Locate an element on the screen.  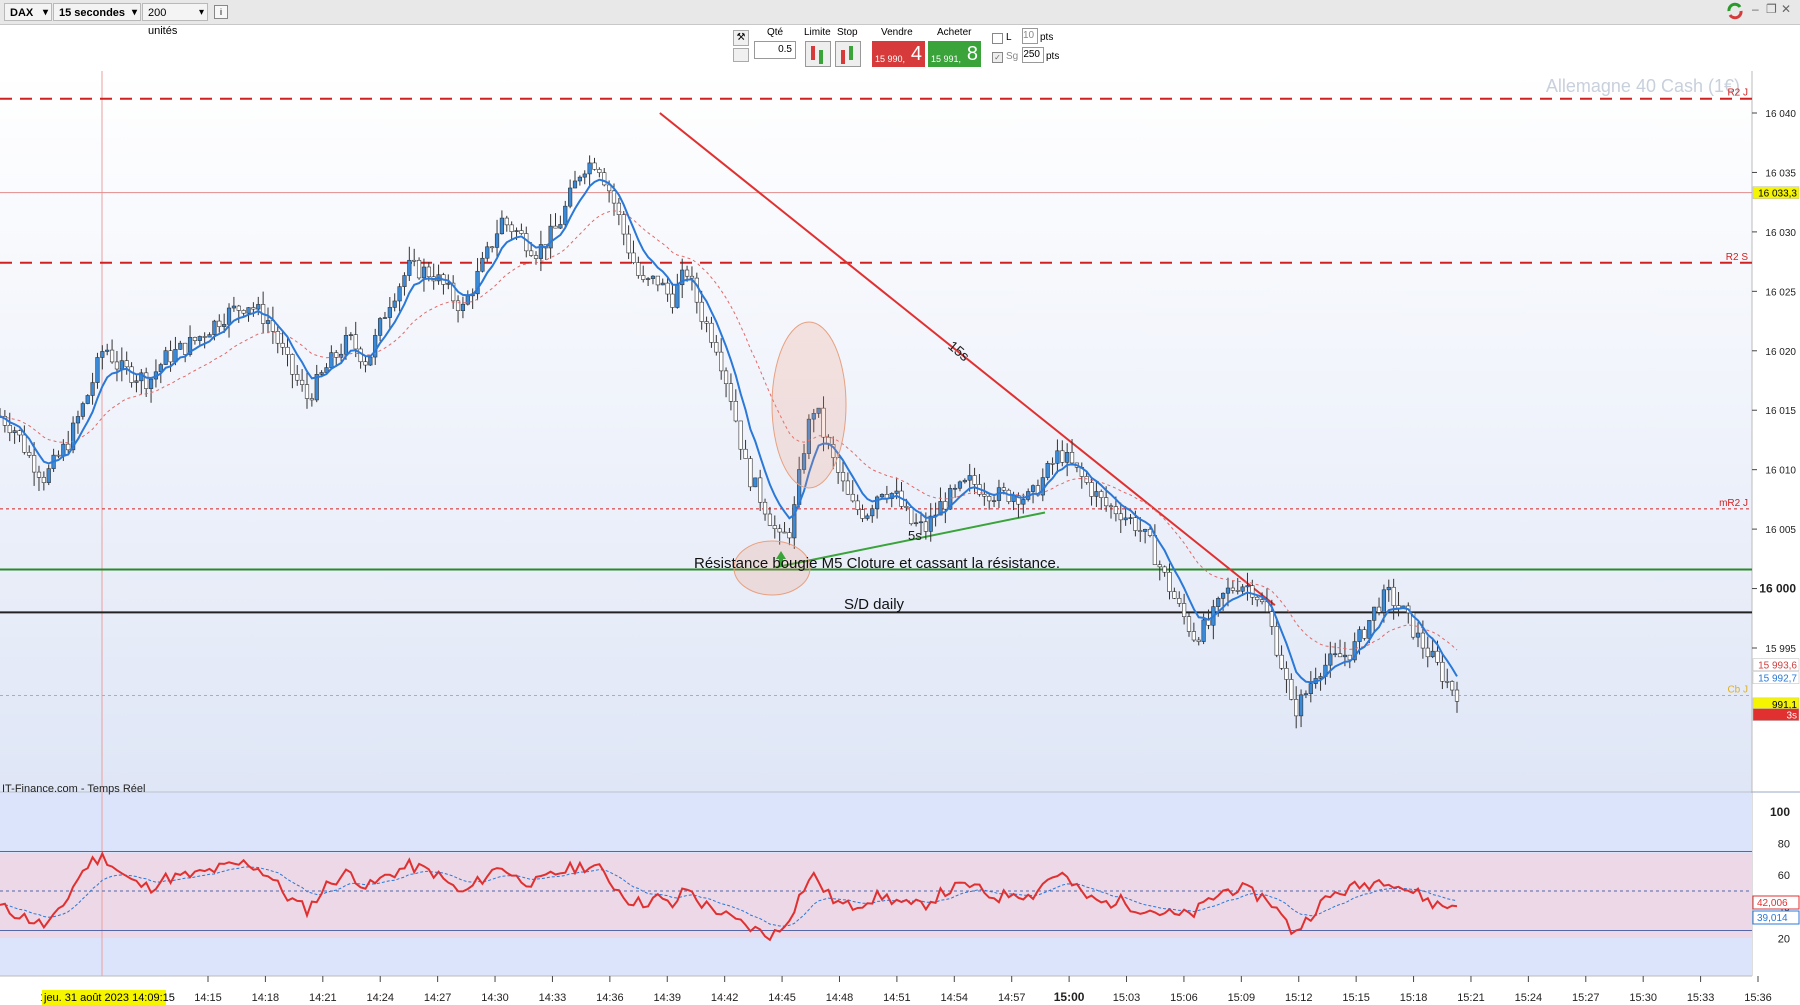
buy-price-big: 8 is located at coordinates (972, 54).